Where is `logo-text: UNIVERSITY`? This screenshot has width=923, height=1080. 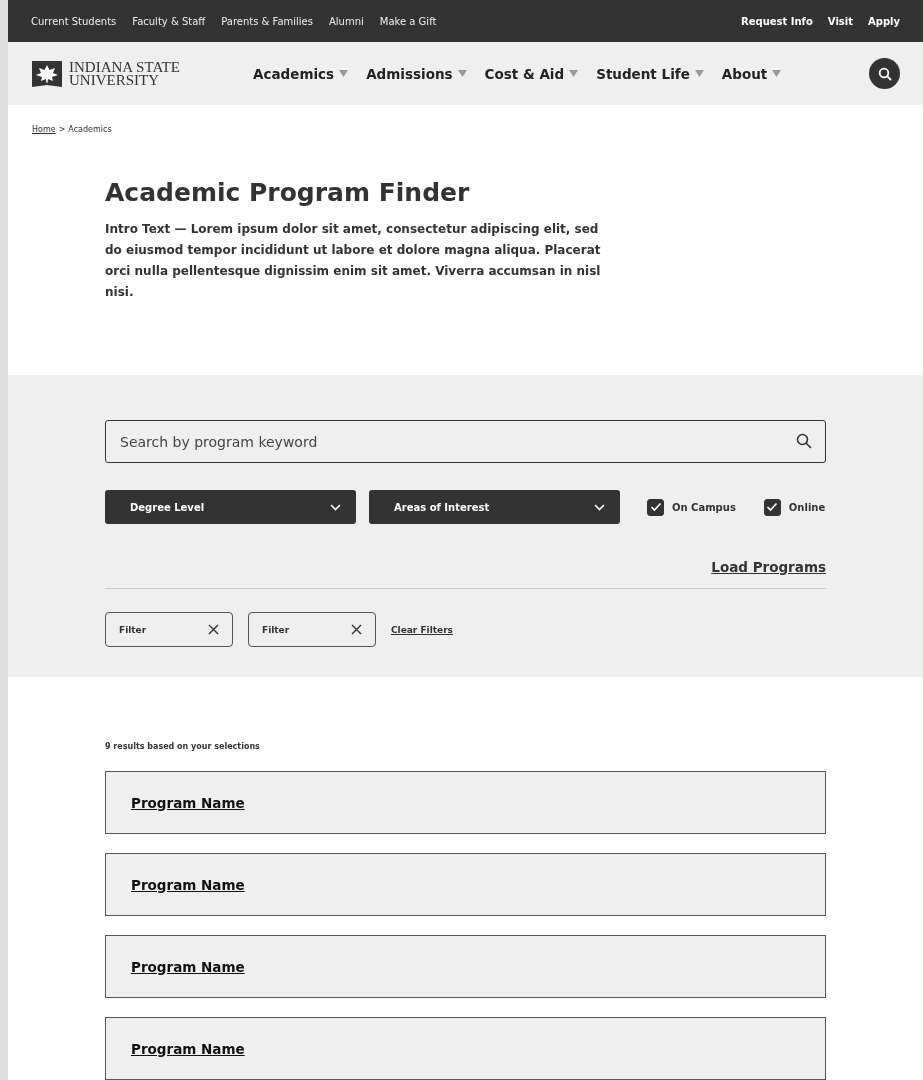
logo-text: UNIVERSITY is located at coordinates (114, 80).